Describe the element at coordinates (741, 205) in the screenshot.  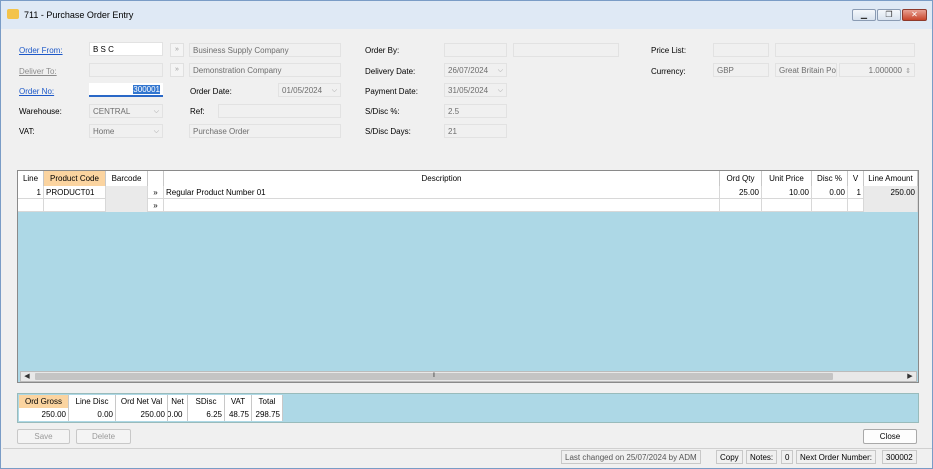
I see `cell-ord-qty` at that location.